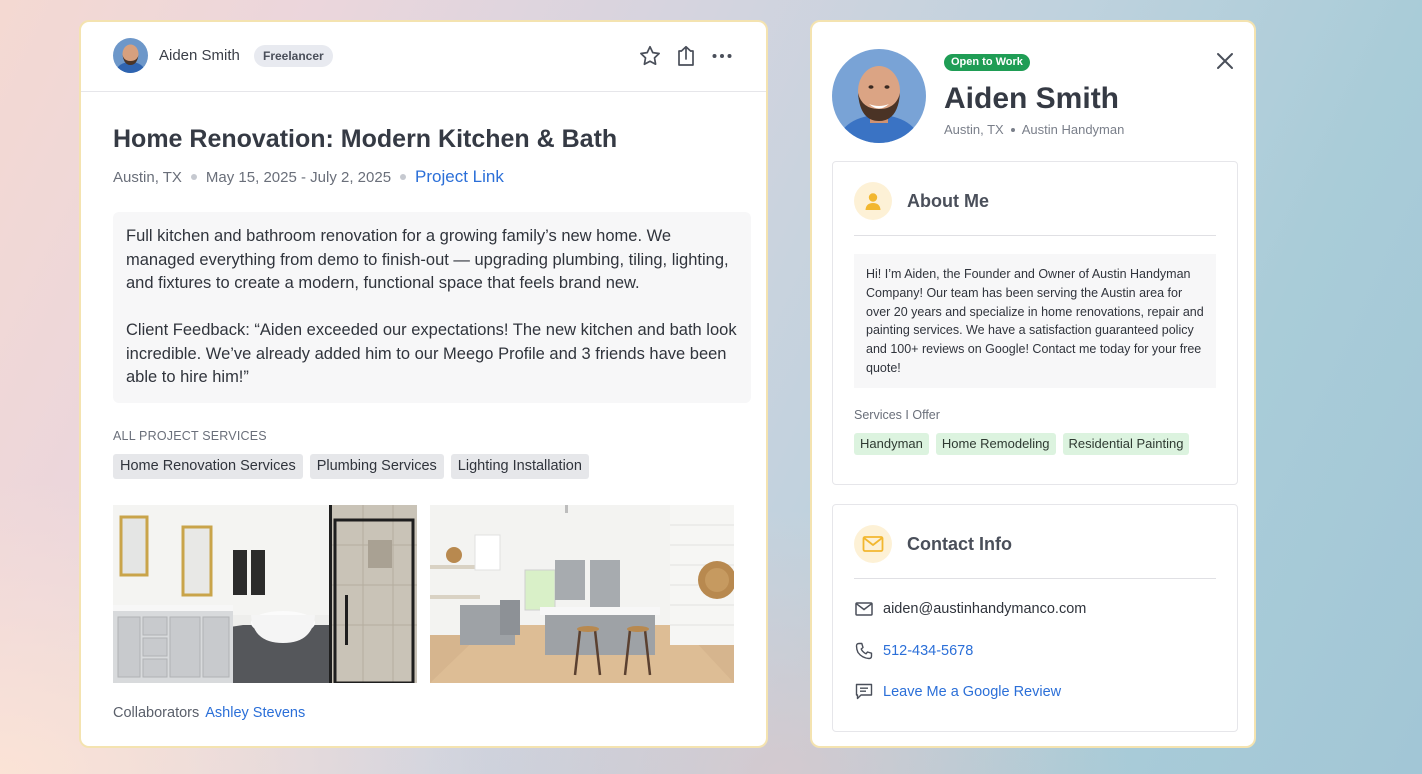 Image resolution: width=1422 pixels, height=774 pixels. What do you see at coordinates (864, 651) in the screenshot?
I see `phone-icon` at bounding box center [864, 651].